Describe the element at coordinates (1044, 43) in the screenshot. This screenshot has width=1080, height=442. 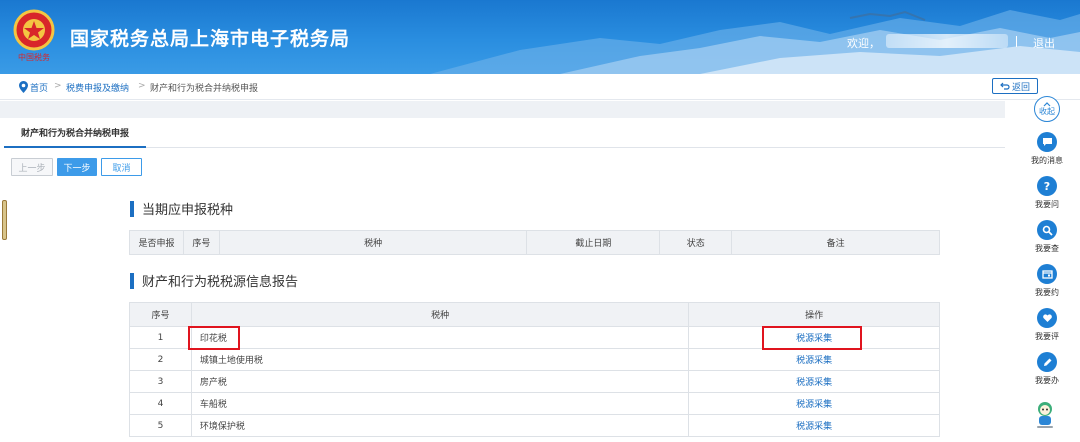
I see `logout-link: 退出` at that location.